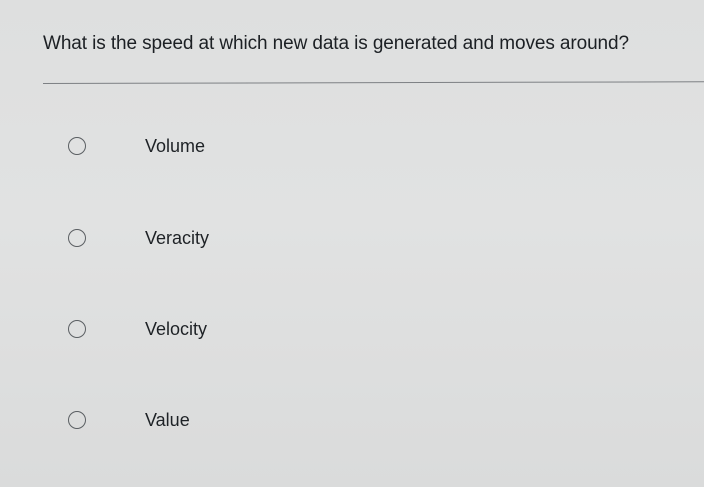  Describe the element at coordinates (176, 329) in the screenshot. I see `option-label: Velocity` at that location.